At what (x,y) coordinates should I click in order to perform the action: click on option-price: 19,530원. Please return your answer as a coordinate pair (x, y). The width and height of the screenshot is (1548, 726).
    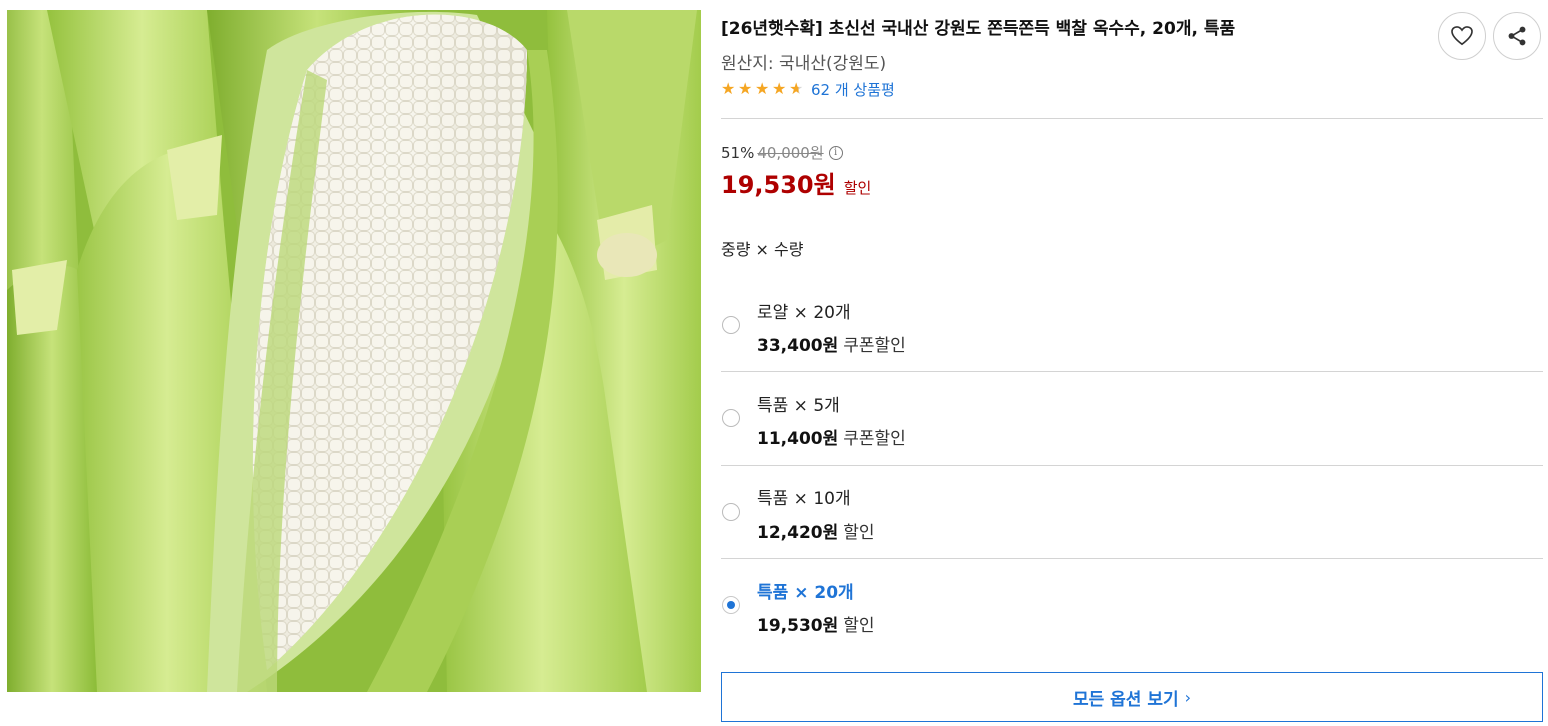
    Looking at the image, I should click on (798, 626).